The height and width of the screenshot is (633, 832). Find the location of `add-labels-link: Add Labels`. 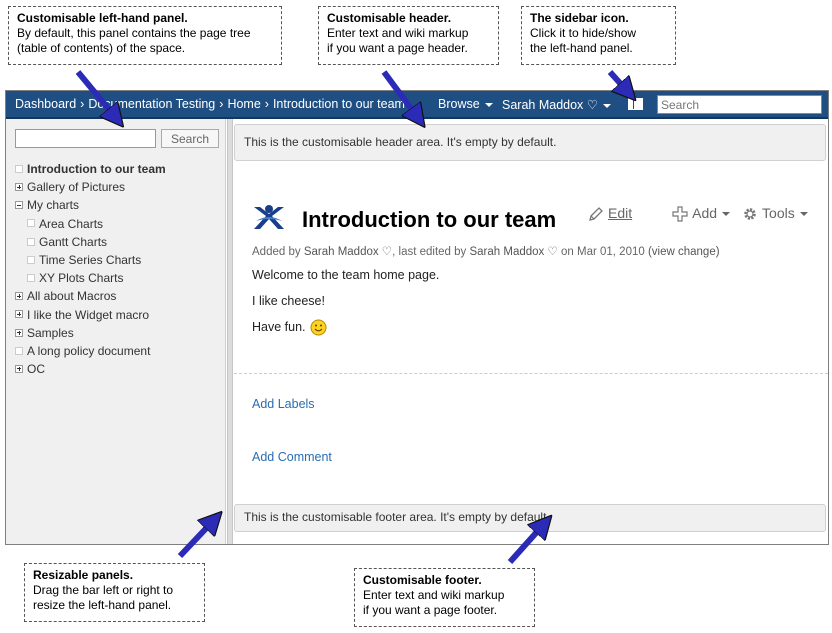

add-labels-link: Add Labels is located at coordinates (283, 404).